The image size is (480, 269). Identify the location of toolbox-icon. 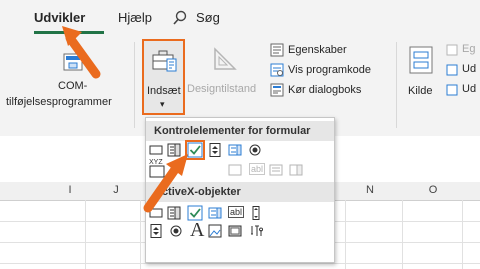
(164, 62).